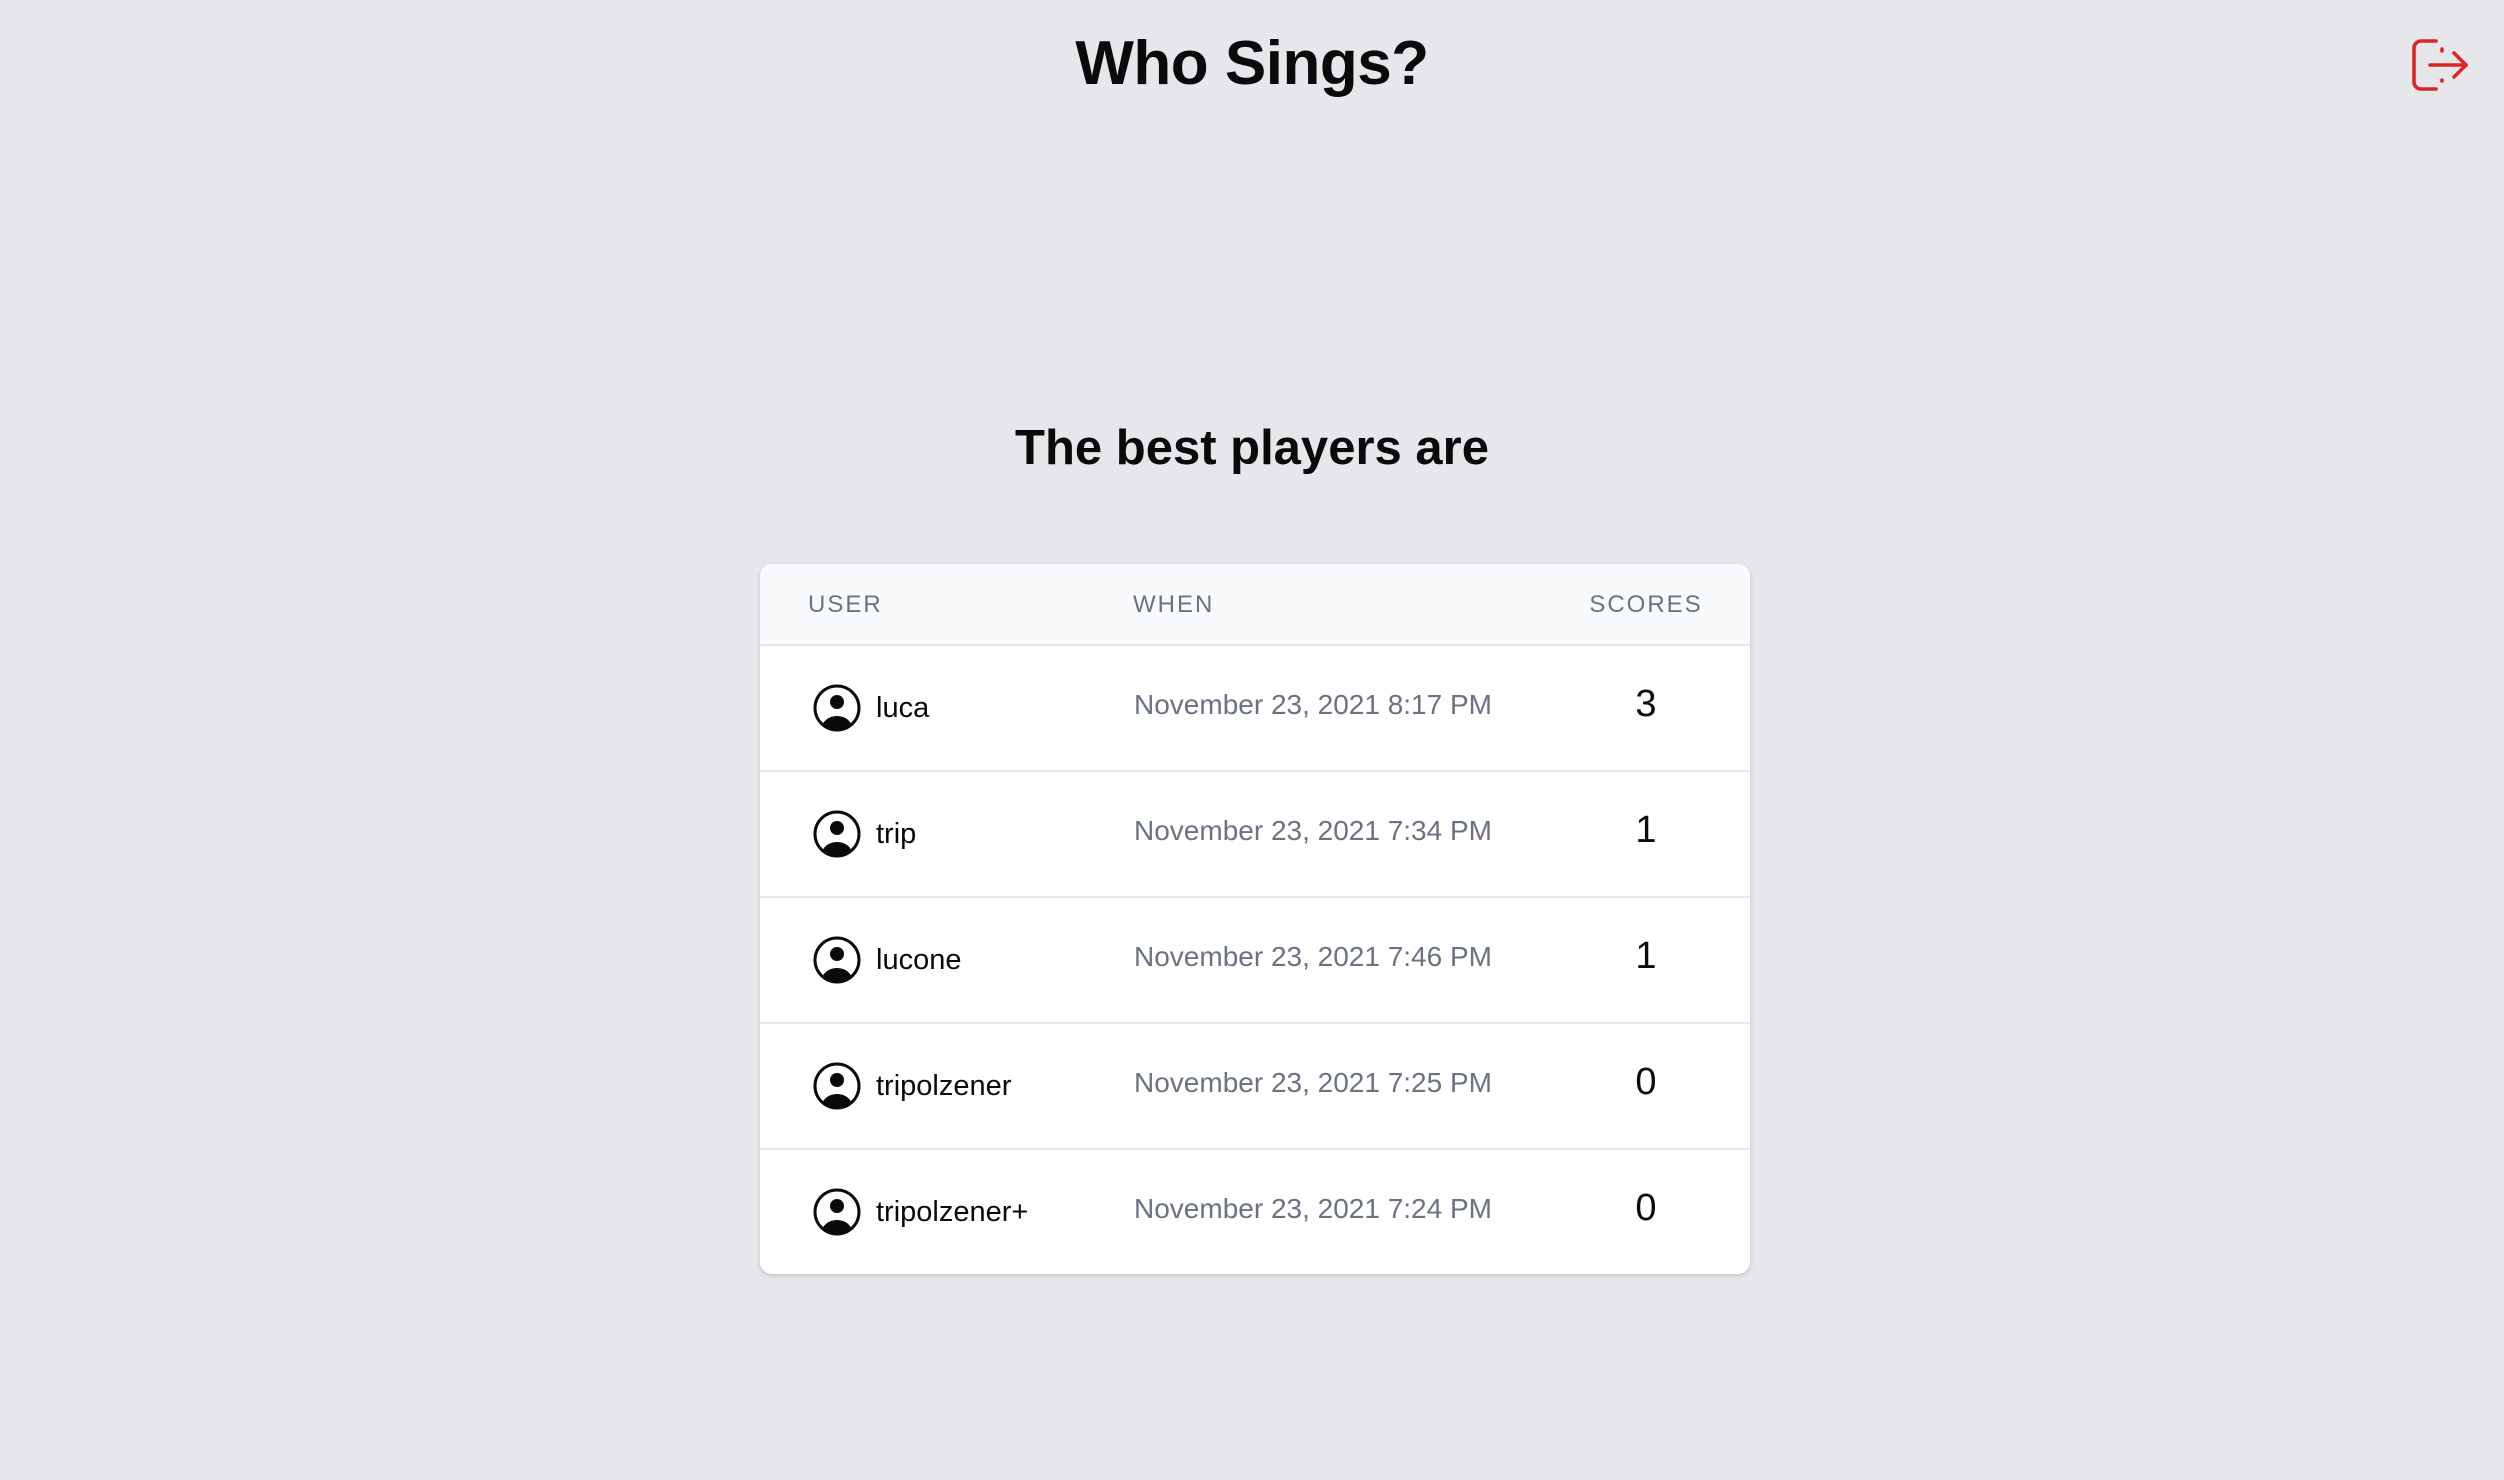  I want to click on user-cell: tripolzener, so click(911, 1086).